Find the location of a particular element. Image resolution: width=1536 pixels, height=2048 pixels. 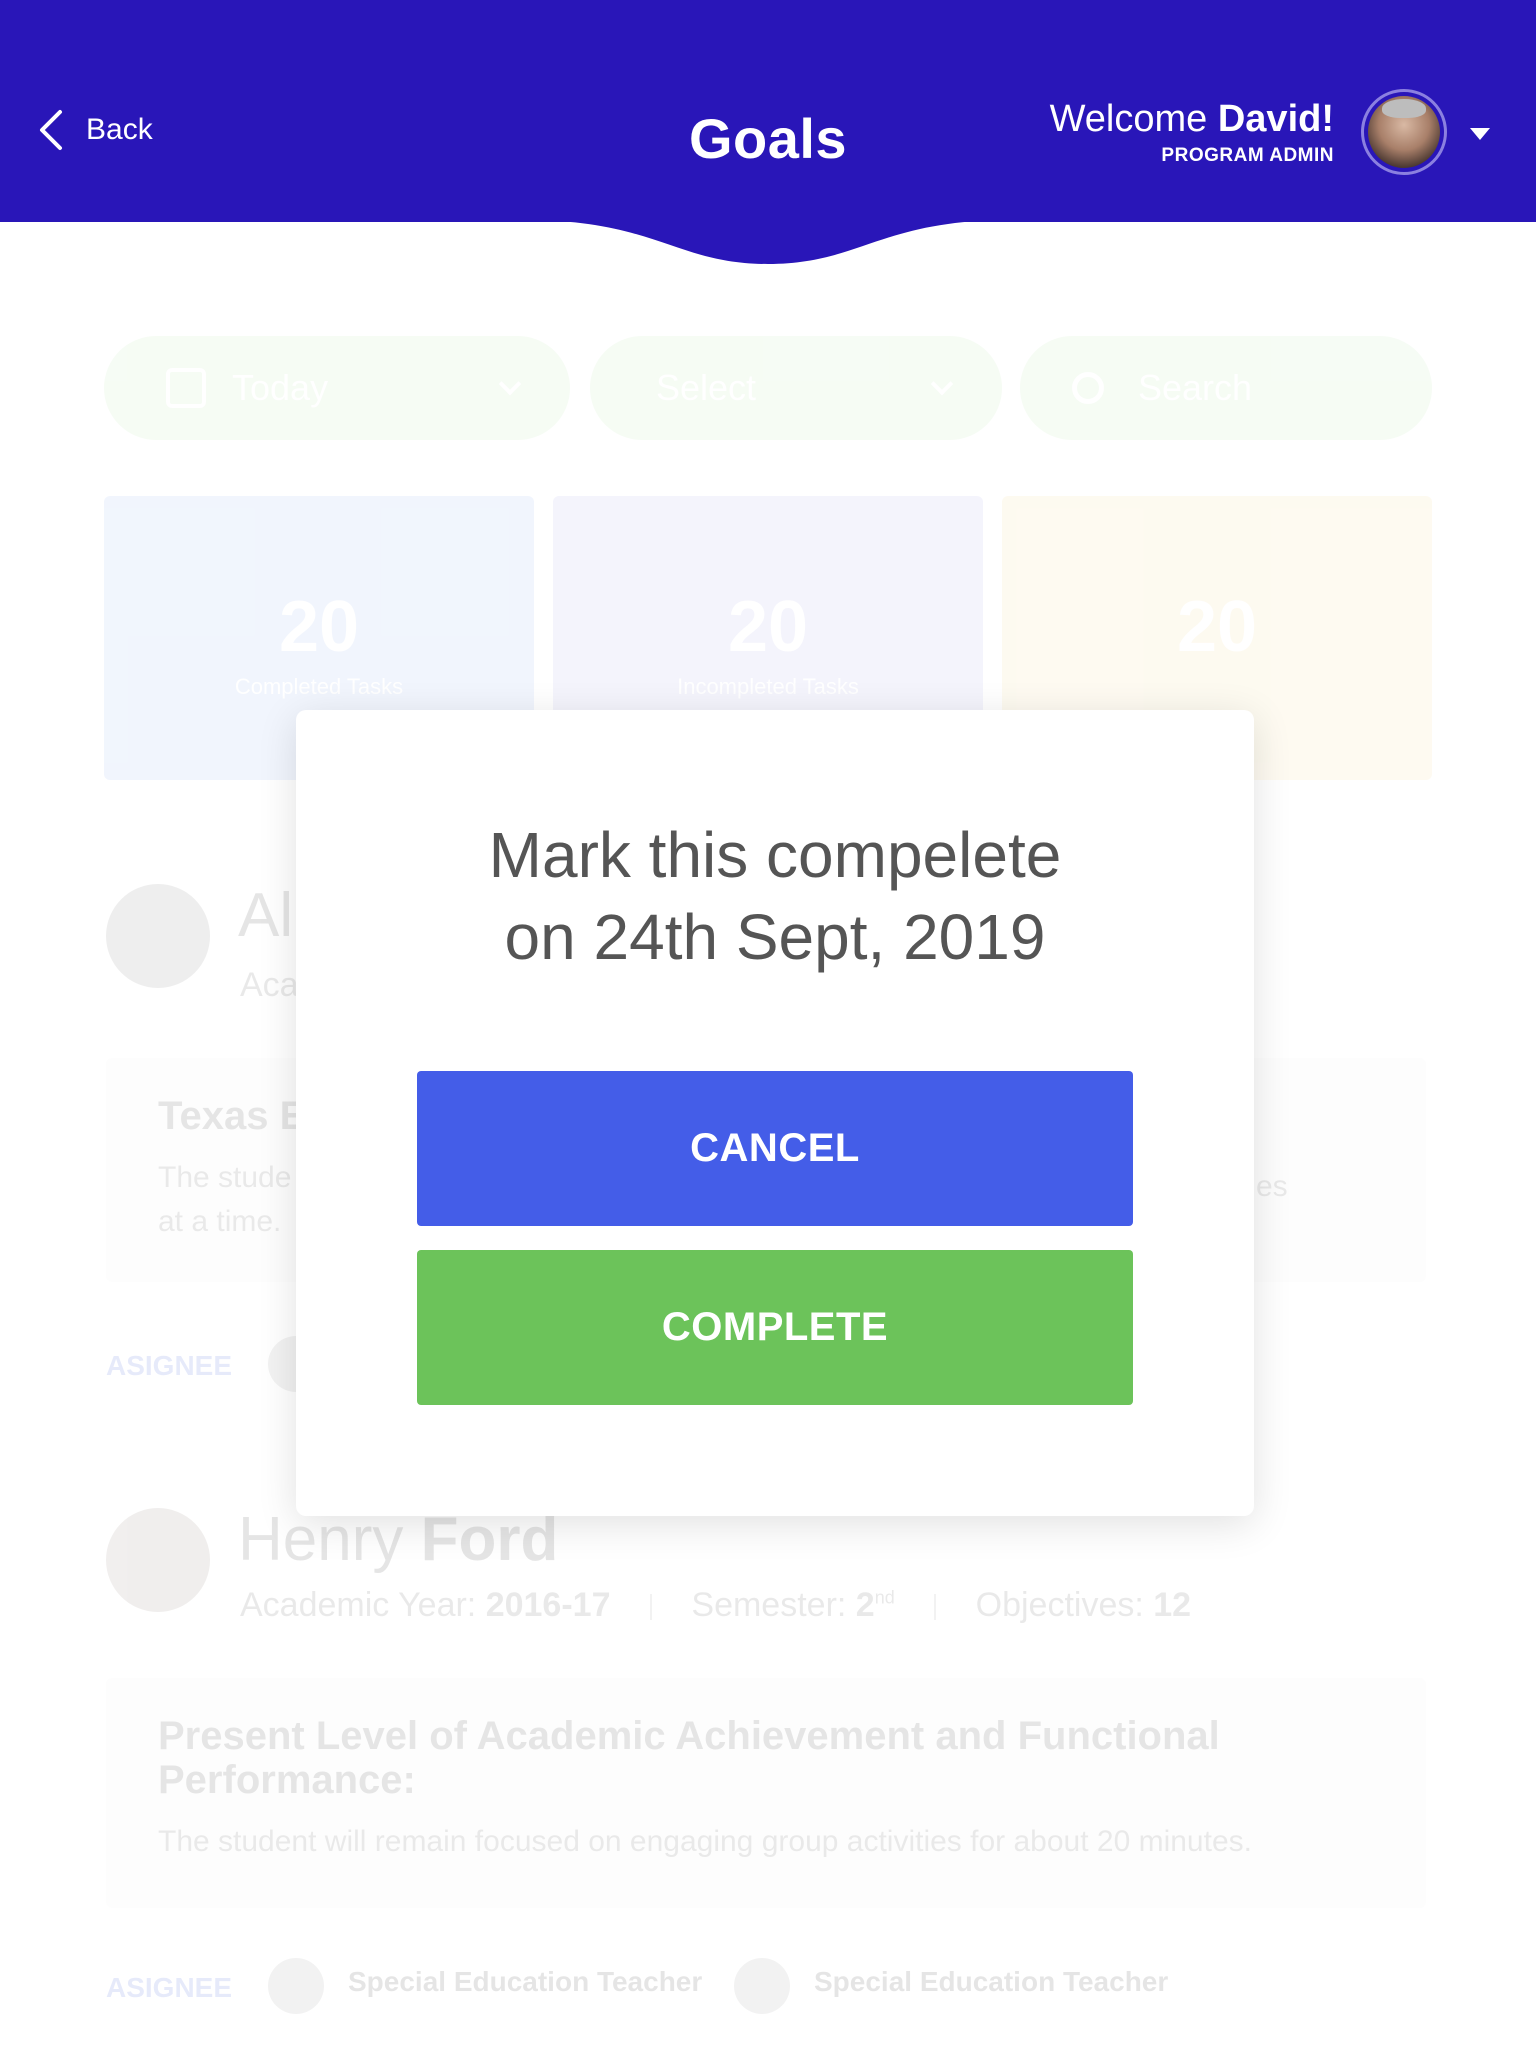

caret-down-icon is located at coordinates (1480, 134).